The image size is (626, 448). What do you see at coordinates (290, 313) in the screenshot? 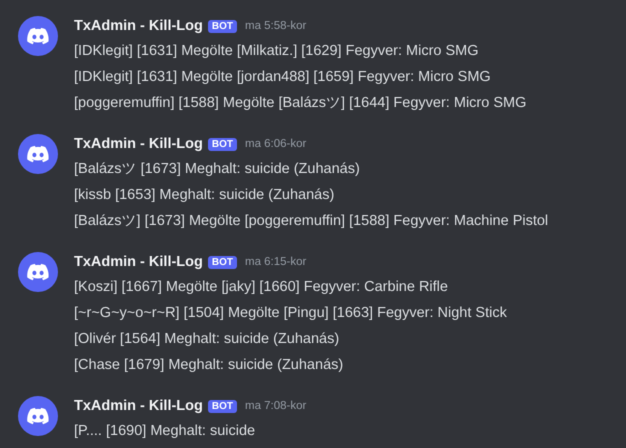
I see `message-text: [~r~G~y~o~r~R] [1504] Megölte [Pingu] [1663] Fegyver: Night Stick` at bounding box center [290, 313].